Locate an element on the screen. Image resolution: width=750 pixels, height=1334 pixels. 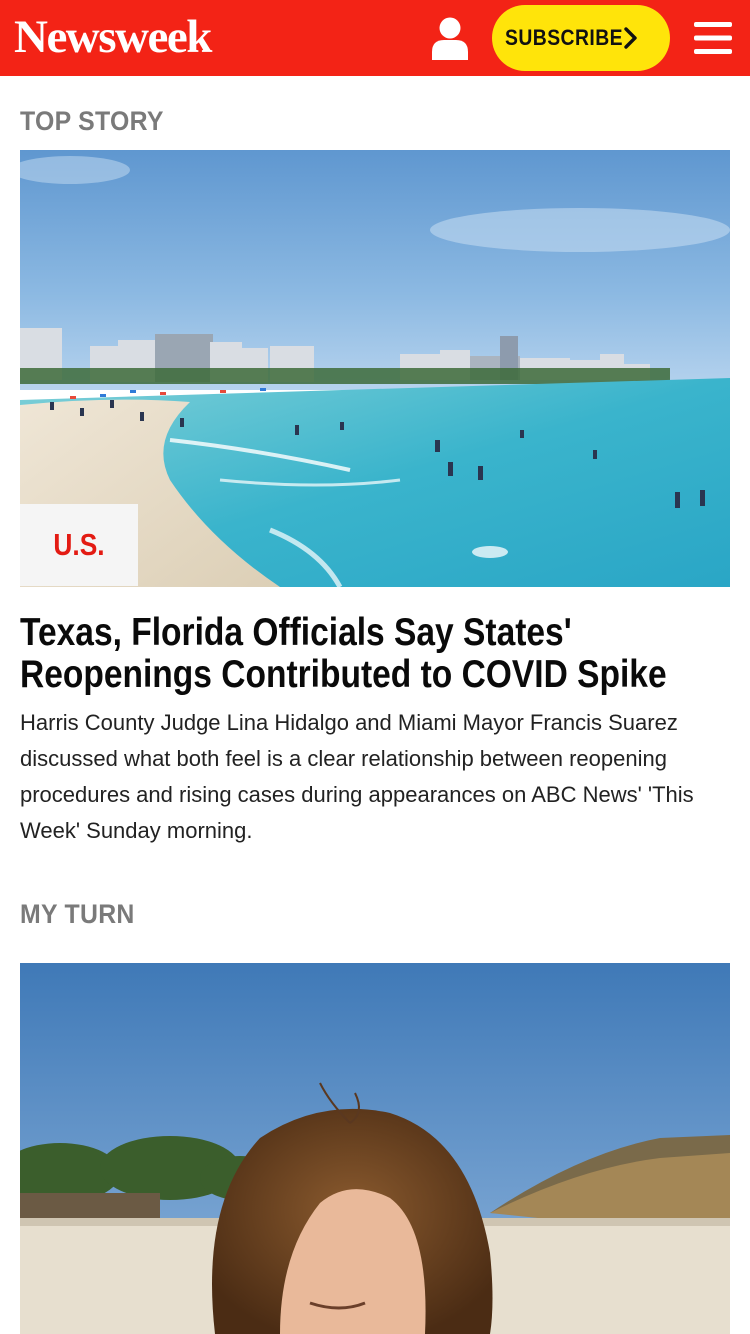
category-tag: U.S. is located at coordinates (79, 545).